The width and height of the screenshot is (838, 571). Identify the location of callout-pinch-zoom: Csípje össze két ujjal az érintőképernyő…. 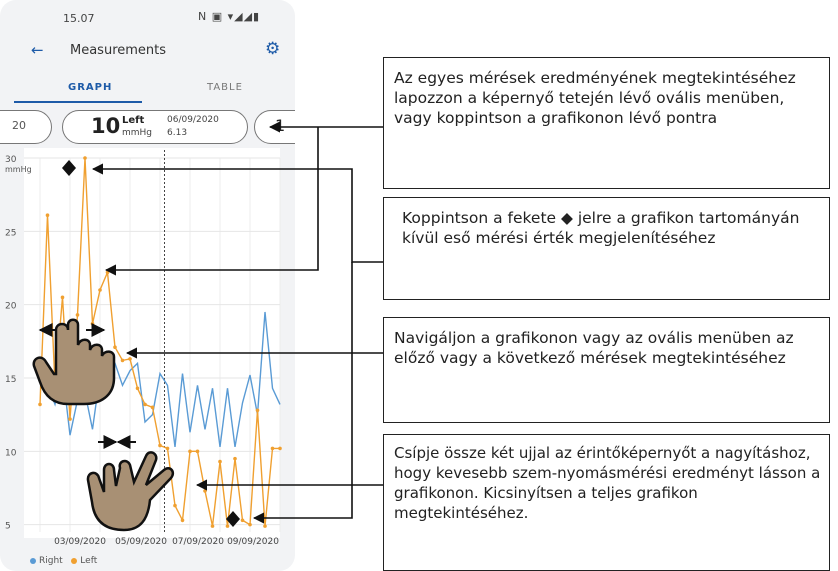
(606, 502).